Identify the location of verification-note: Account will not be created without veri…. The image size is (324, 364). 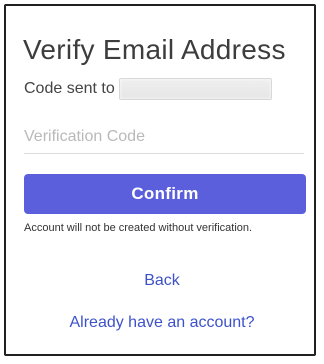
(138, 228).